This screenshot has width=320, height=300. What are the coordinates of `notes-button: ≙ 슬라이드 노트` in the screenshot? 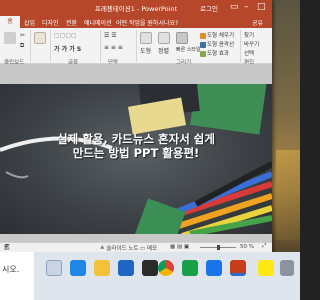 It's located at (119, 248).